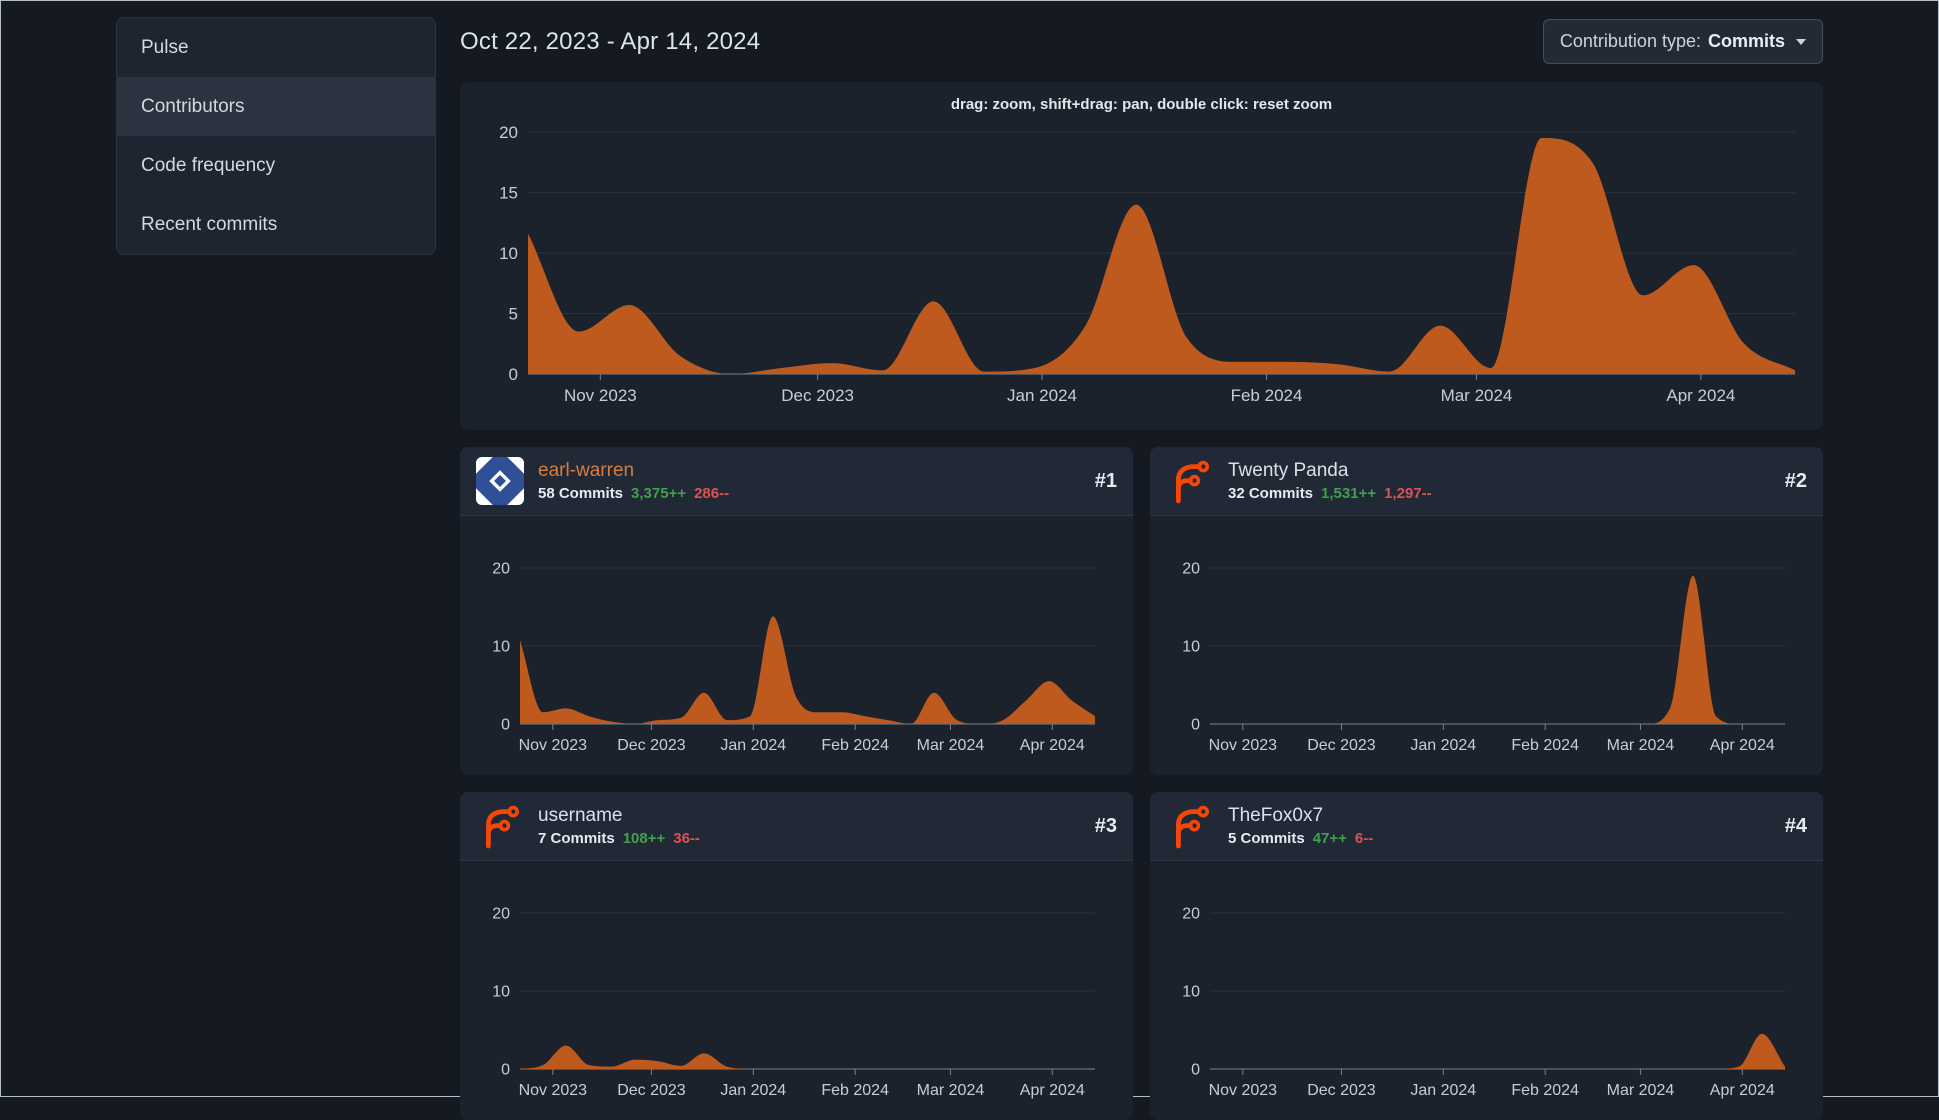 The height and width of the screenshot is (1120, 1939). I want to click on sidebar-item-pulse: Pulse, so click(276, 47).